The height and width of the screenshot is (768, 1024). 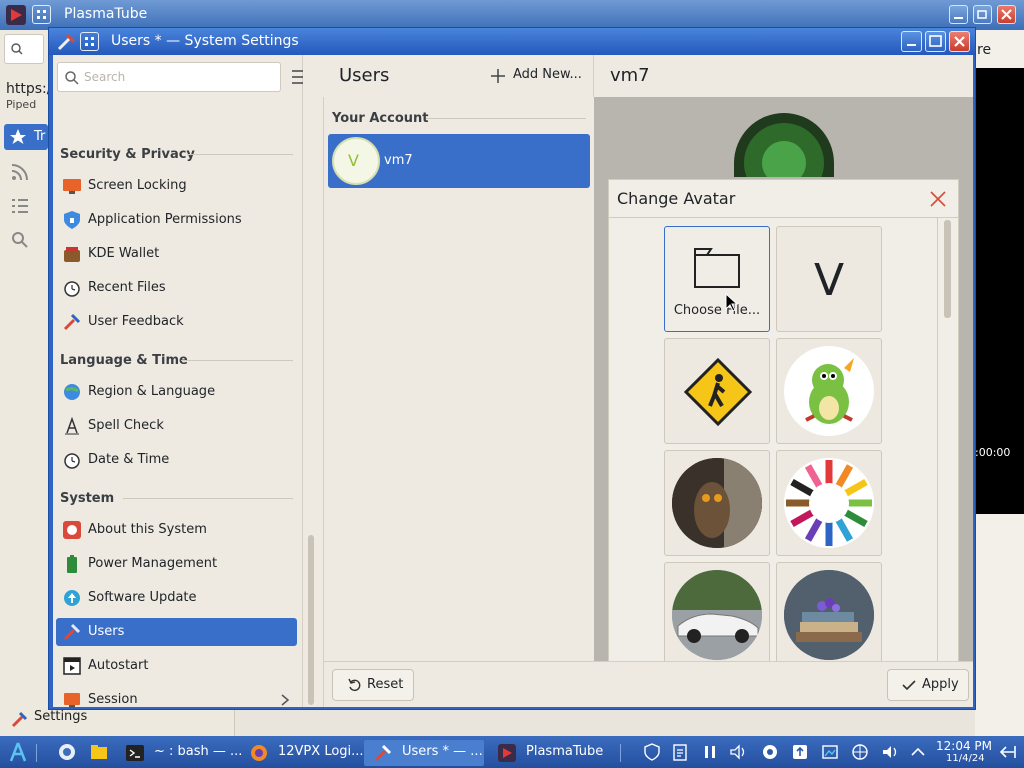 I want to click on sidebar-item-region-language: Region & Language, so click(x=176, y=392).